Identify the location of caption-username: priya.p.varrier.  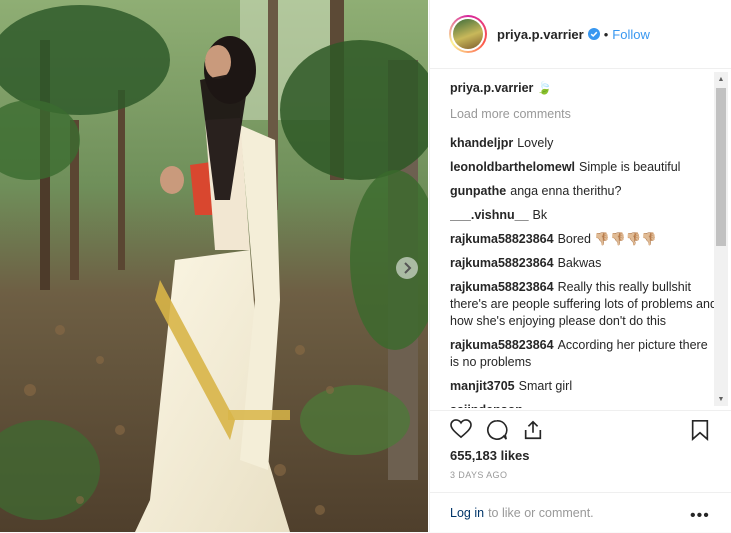
(491, 88).